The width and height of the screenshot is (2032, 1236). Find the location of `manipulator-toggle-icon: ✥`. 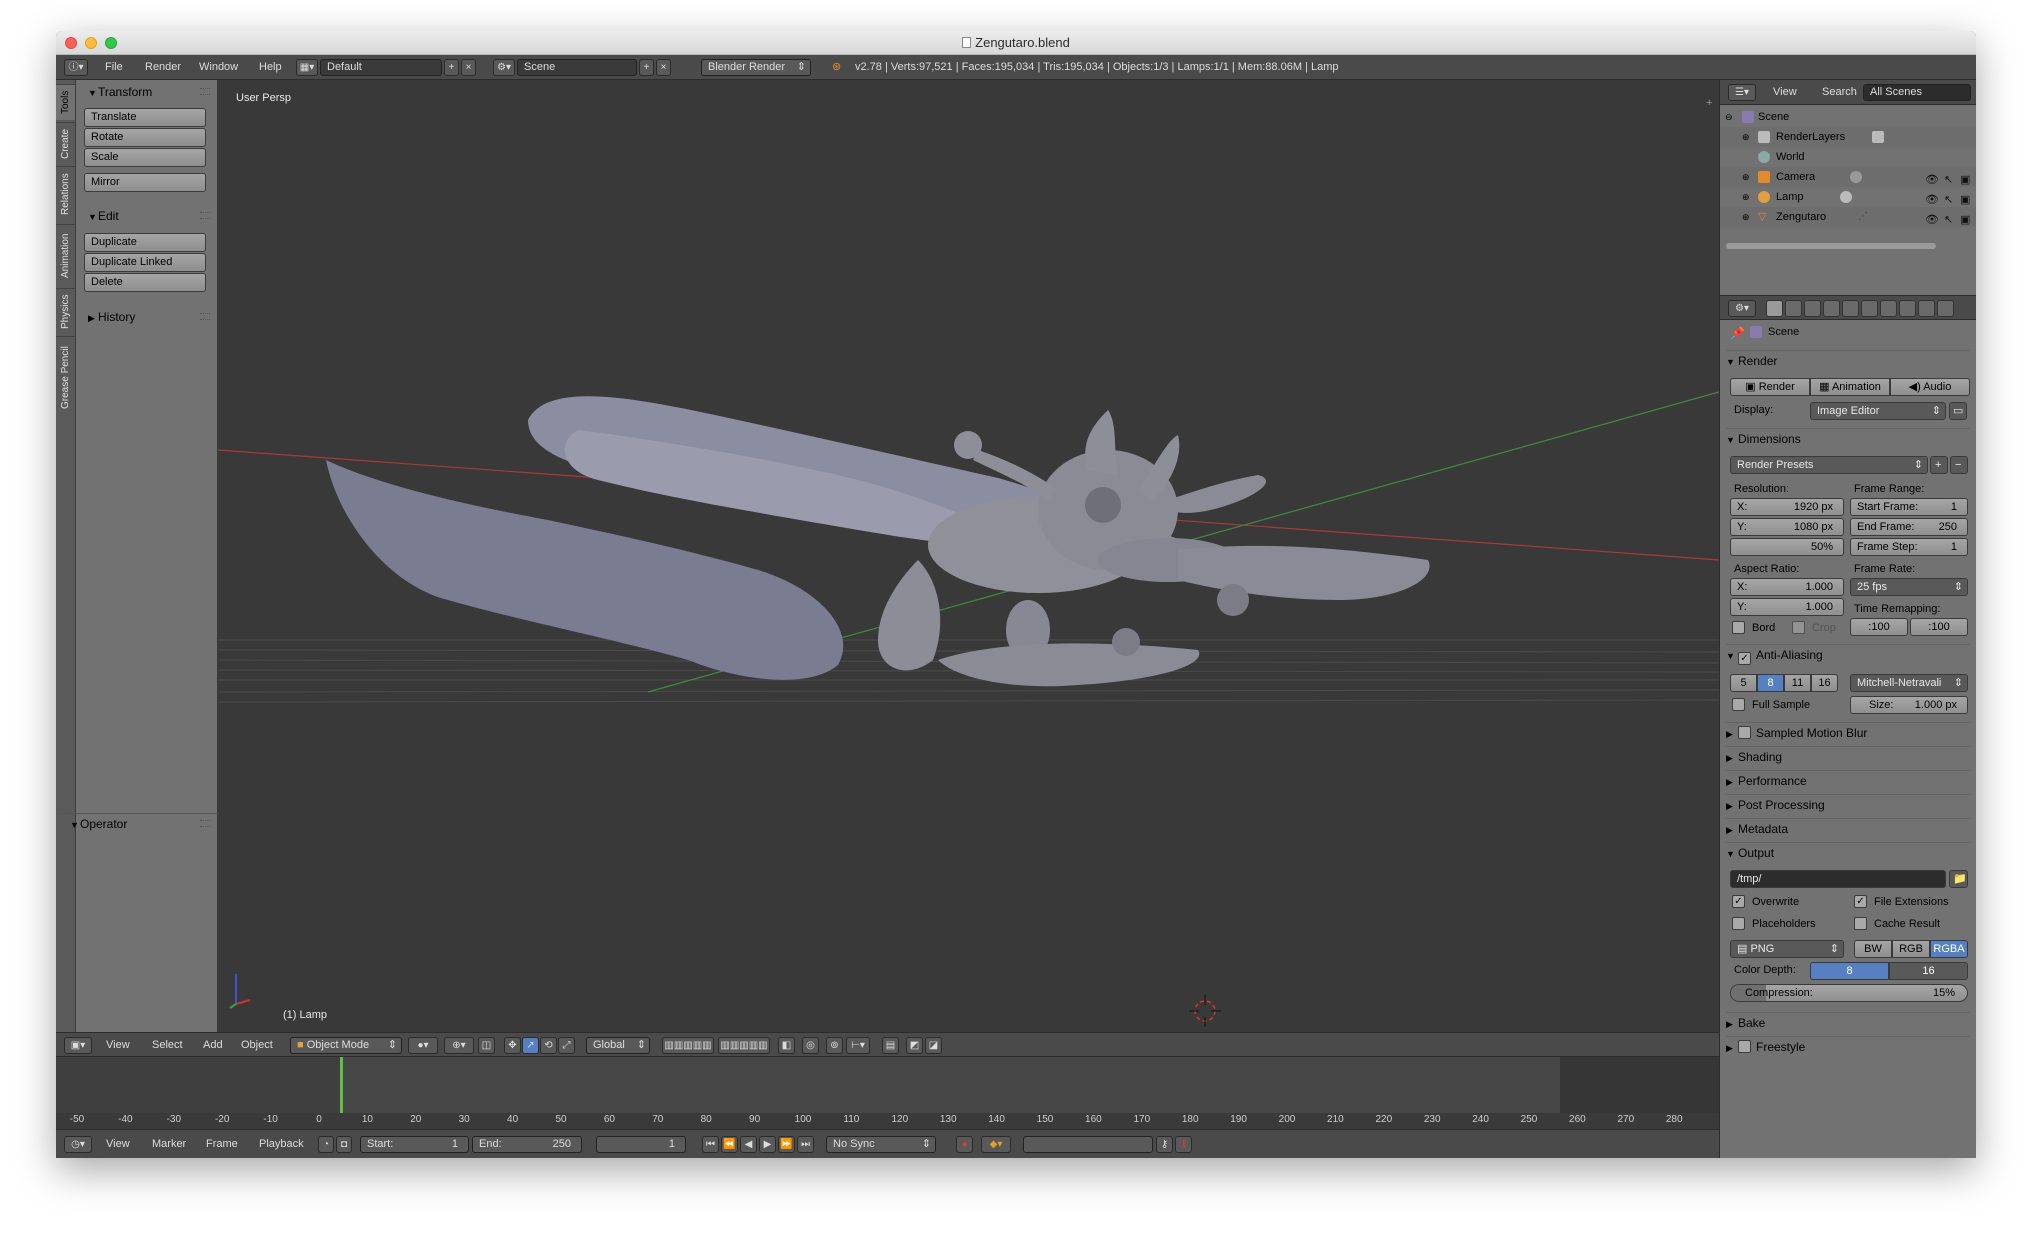

manipulator-toggle-icon: ✥ is located at coordinates (512, 1045).